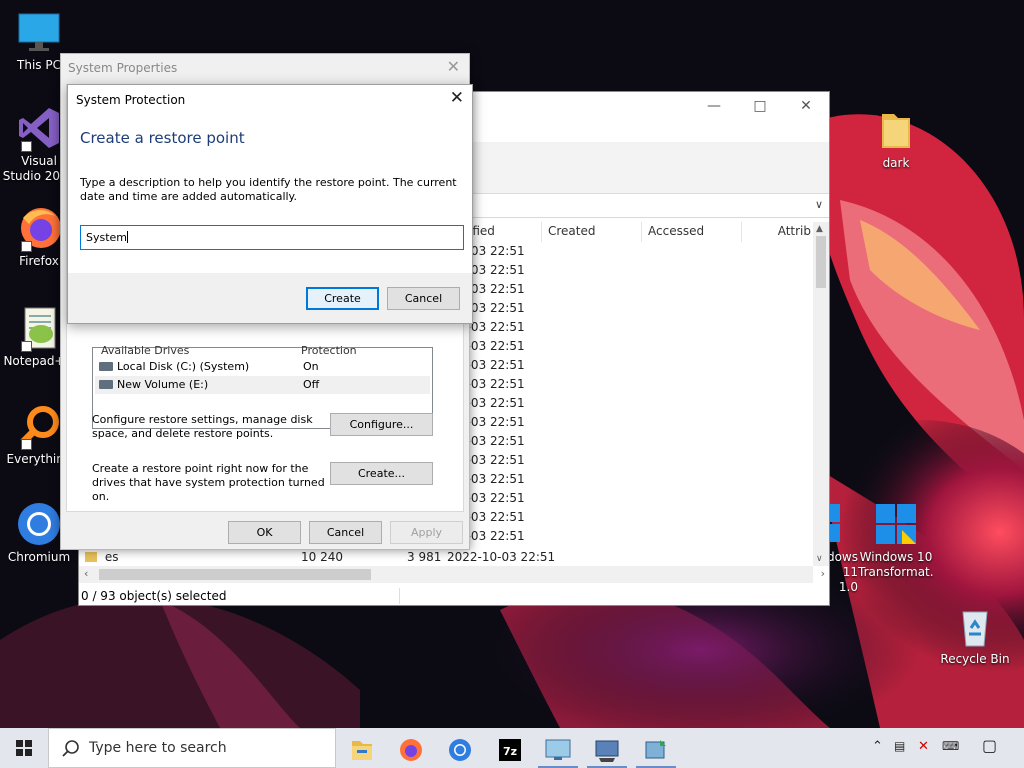 This screenshot has width=1024, height=768. I want to click on scroll-down-icon: ∨, so click(819, 559).